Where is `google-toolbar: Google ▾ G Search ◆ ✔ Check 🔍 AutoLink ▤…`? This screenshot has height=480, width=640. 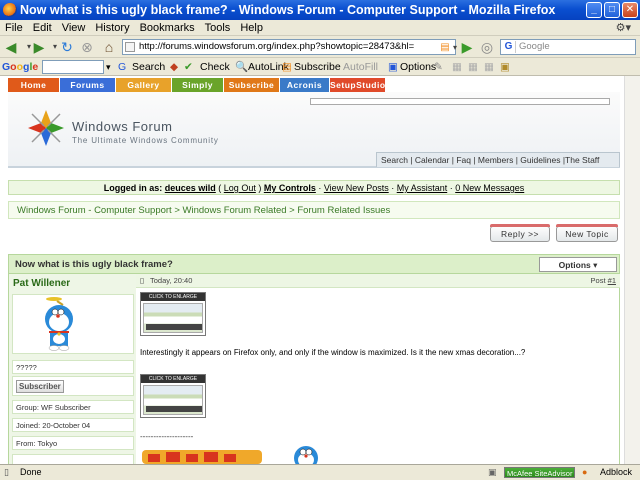
google-toolbar: Google ▾ G Search ◆ ✔ Check 🔍 AutoLink ▤… is located at coordinates (320, 67).